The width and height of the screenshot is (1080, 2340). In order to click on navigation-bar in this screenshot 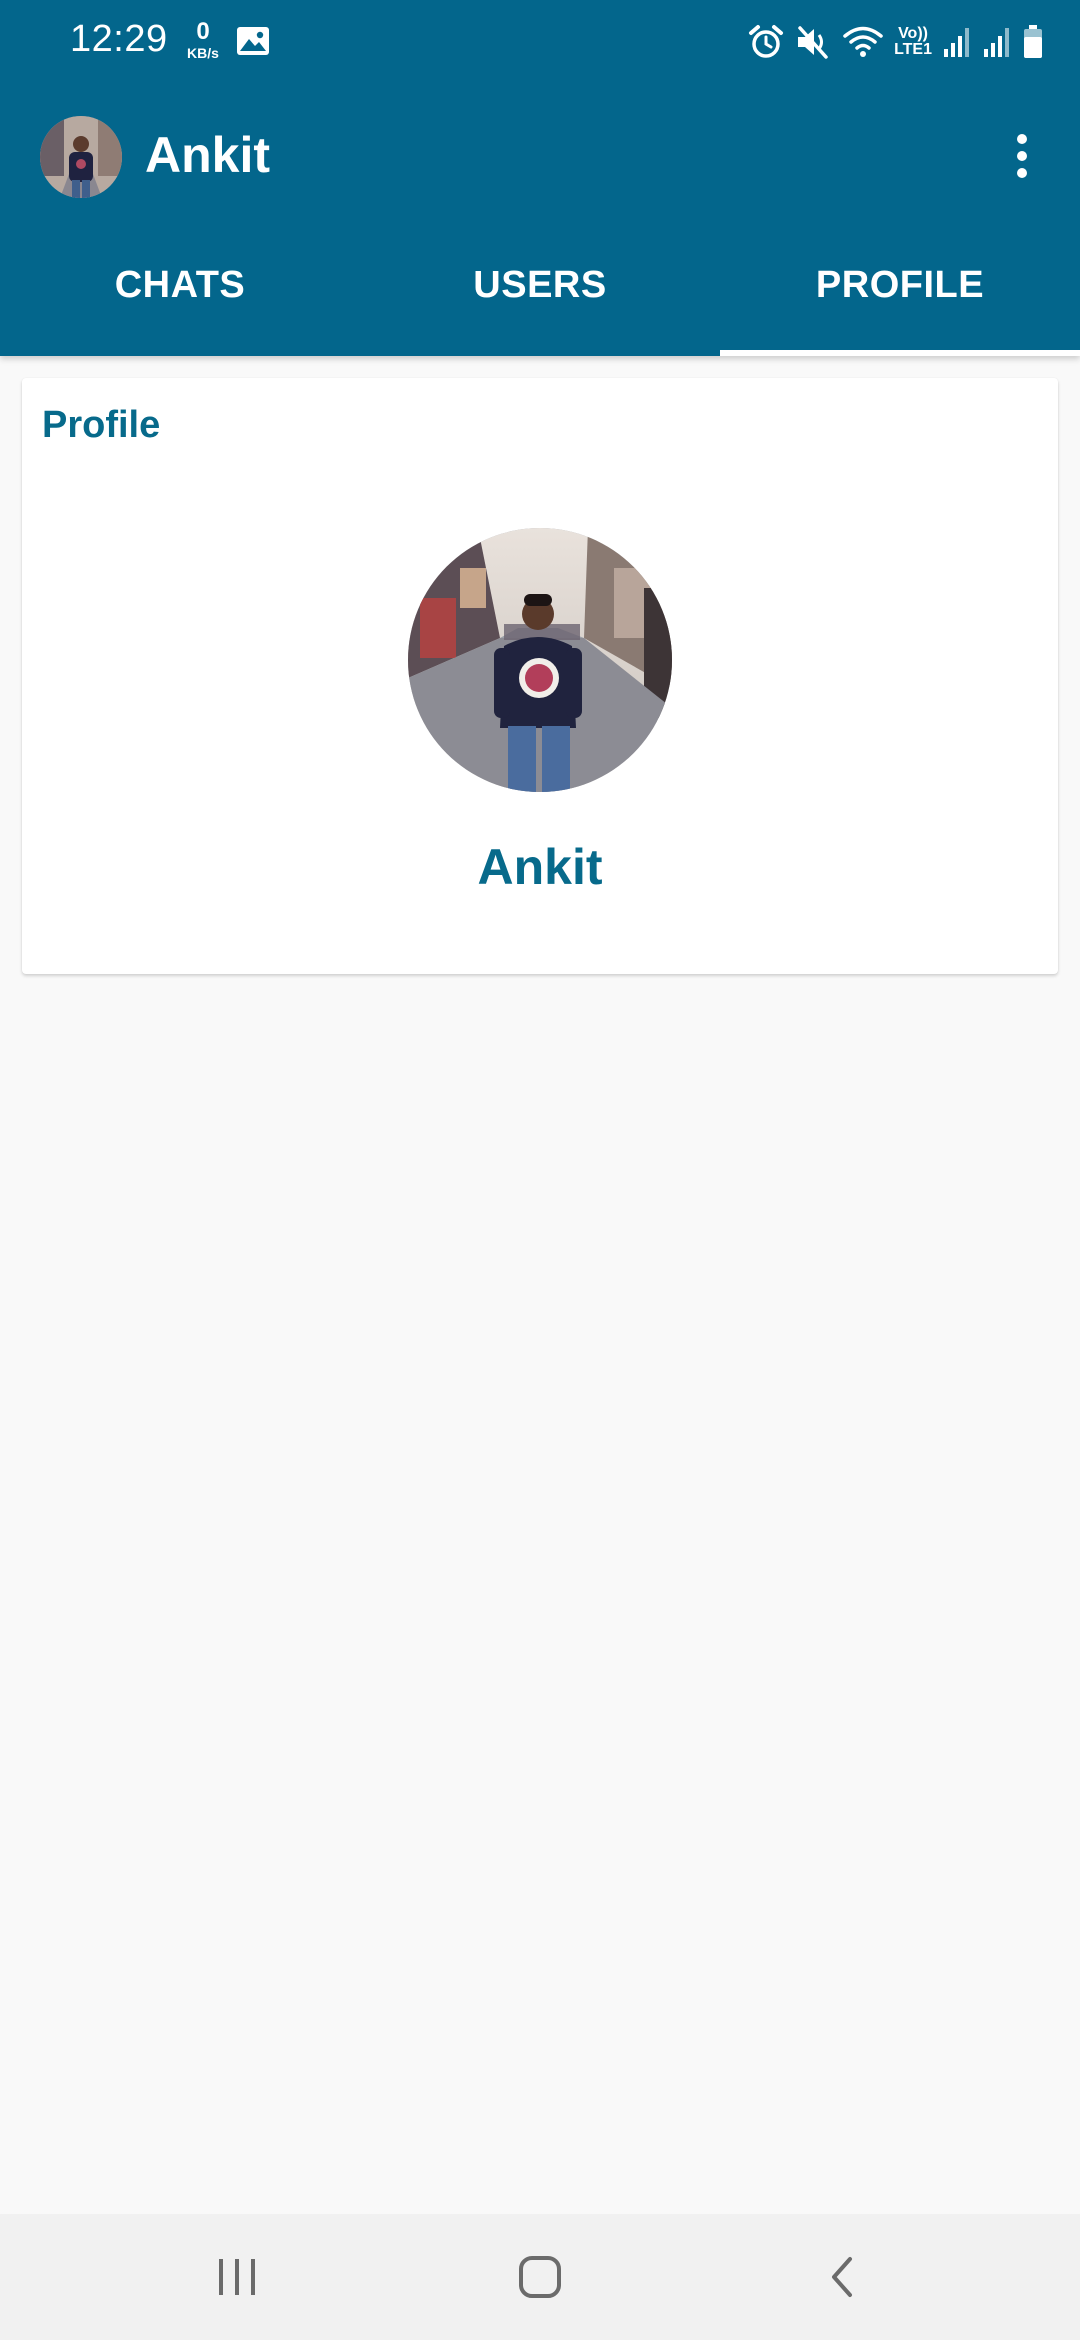, I will do `click(540, 2277)`.